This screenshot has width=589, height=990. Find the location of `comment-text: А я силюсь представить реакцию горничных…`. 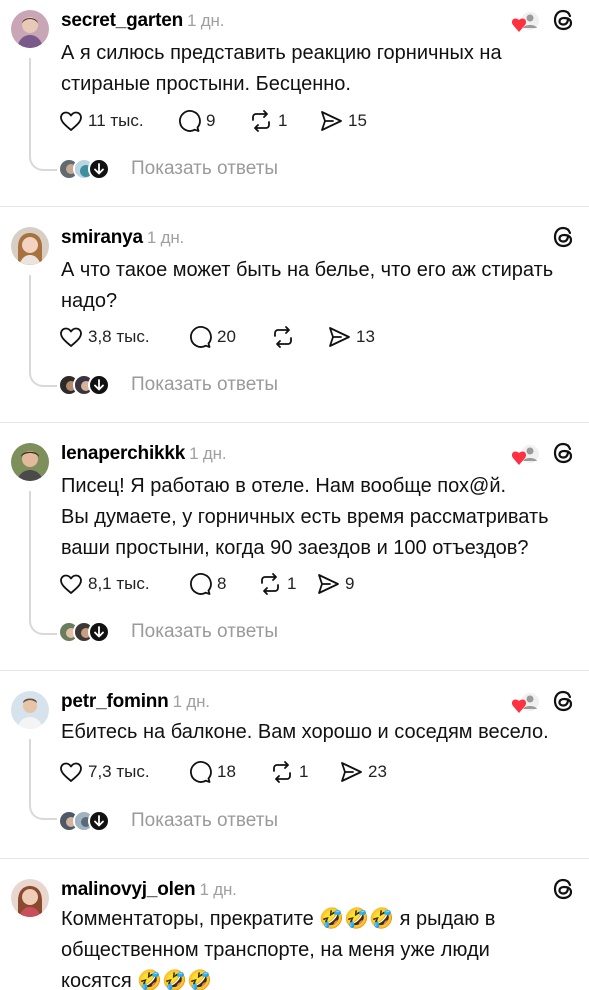

comment-text: А я силюсь представить реакцию горничных… is located at coordinates (318, 69).